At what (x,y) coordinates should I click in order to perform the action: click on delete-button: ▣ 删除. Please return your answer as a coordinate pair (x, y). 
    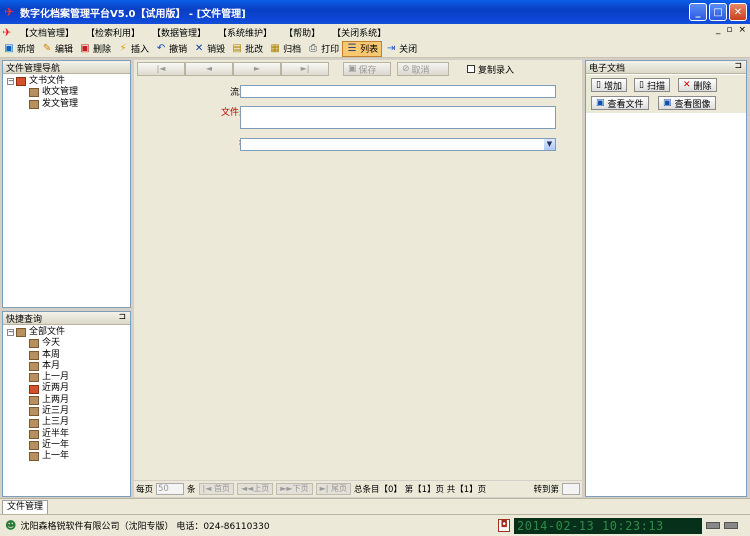
    Looking at the image, I should click on (95, 49).